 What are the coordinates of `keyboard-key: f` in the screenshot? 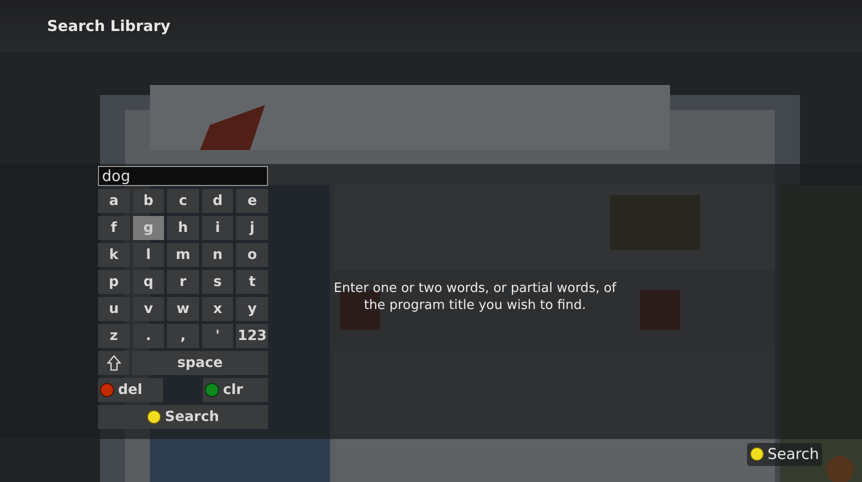 It's located at (114, 228).